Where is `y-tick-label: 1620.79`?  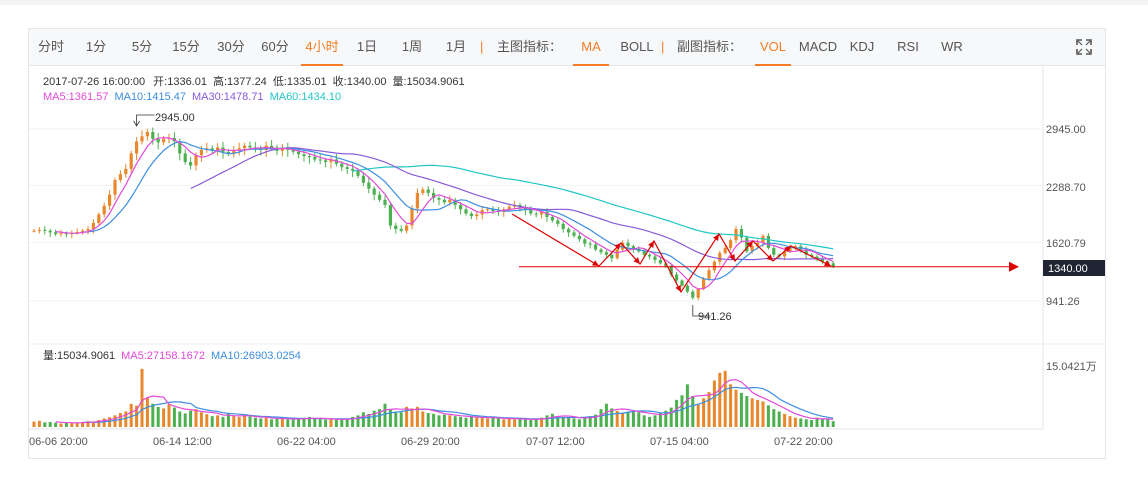
y-tick-label: 1620.79 is located at coordinates (1066, 244).